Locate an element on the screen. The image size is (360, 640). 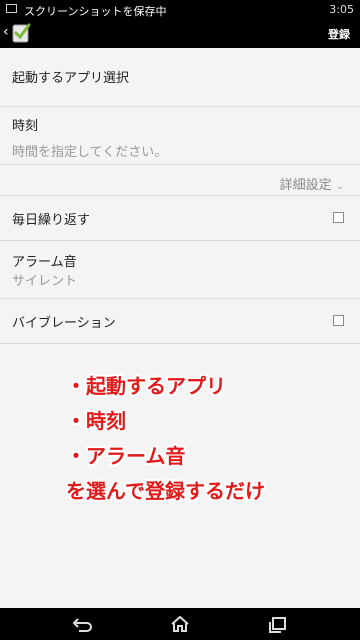
time-row: 時刻 時間を指定してください。 is located at coordinates (180, 136).